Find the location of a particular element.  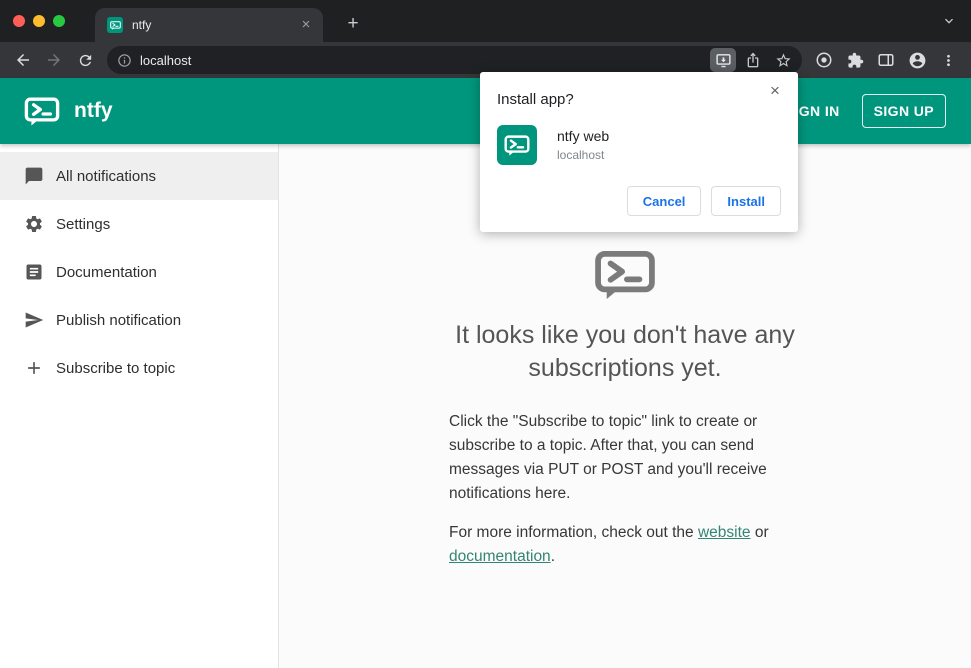

share-icon is located at coordinates (753, 60).